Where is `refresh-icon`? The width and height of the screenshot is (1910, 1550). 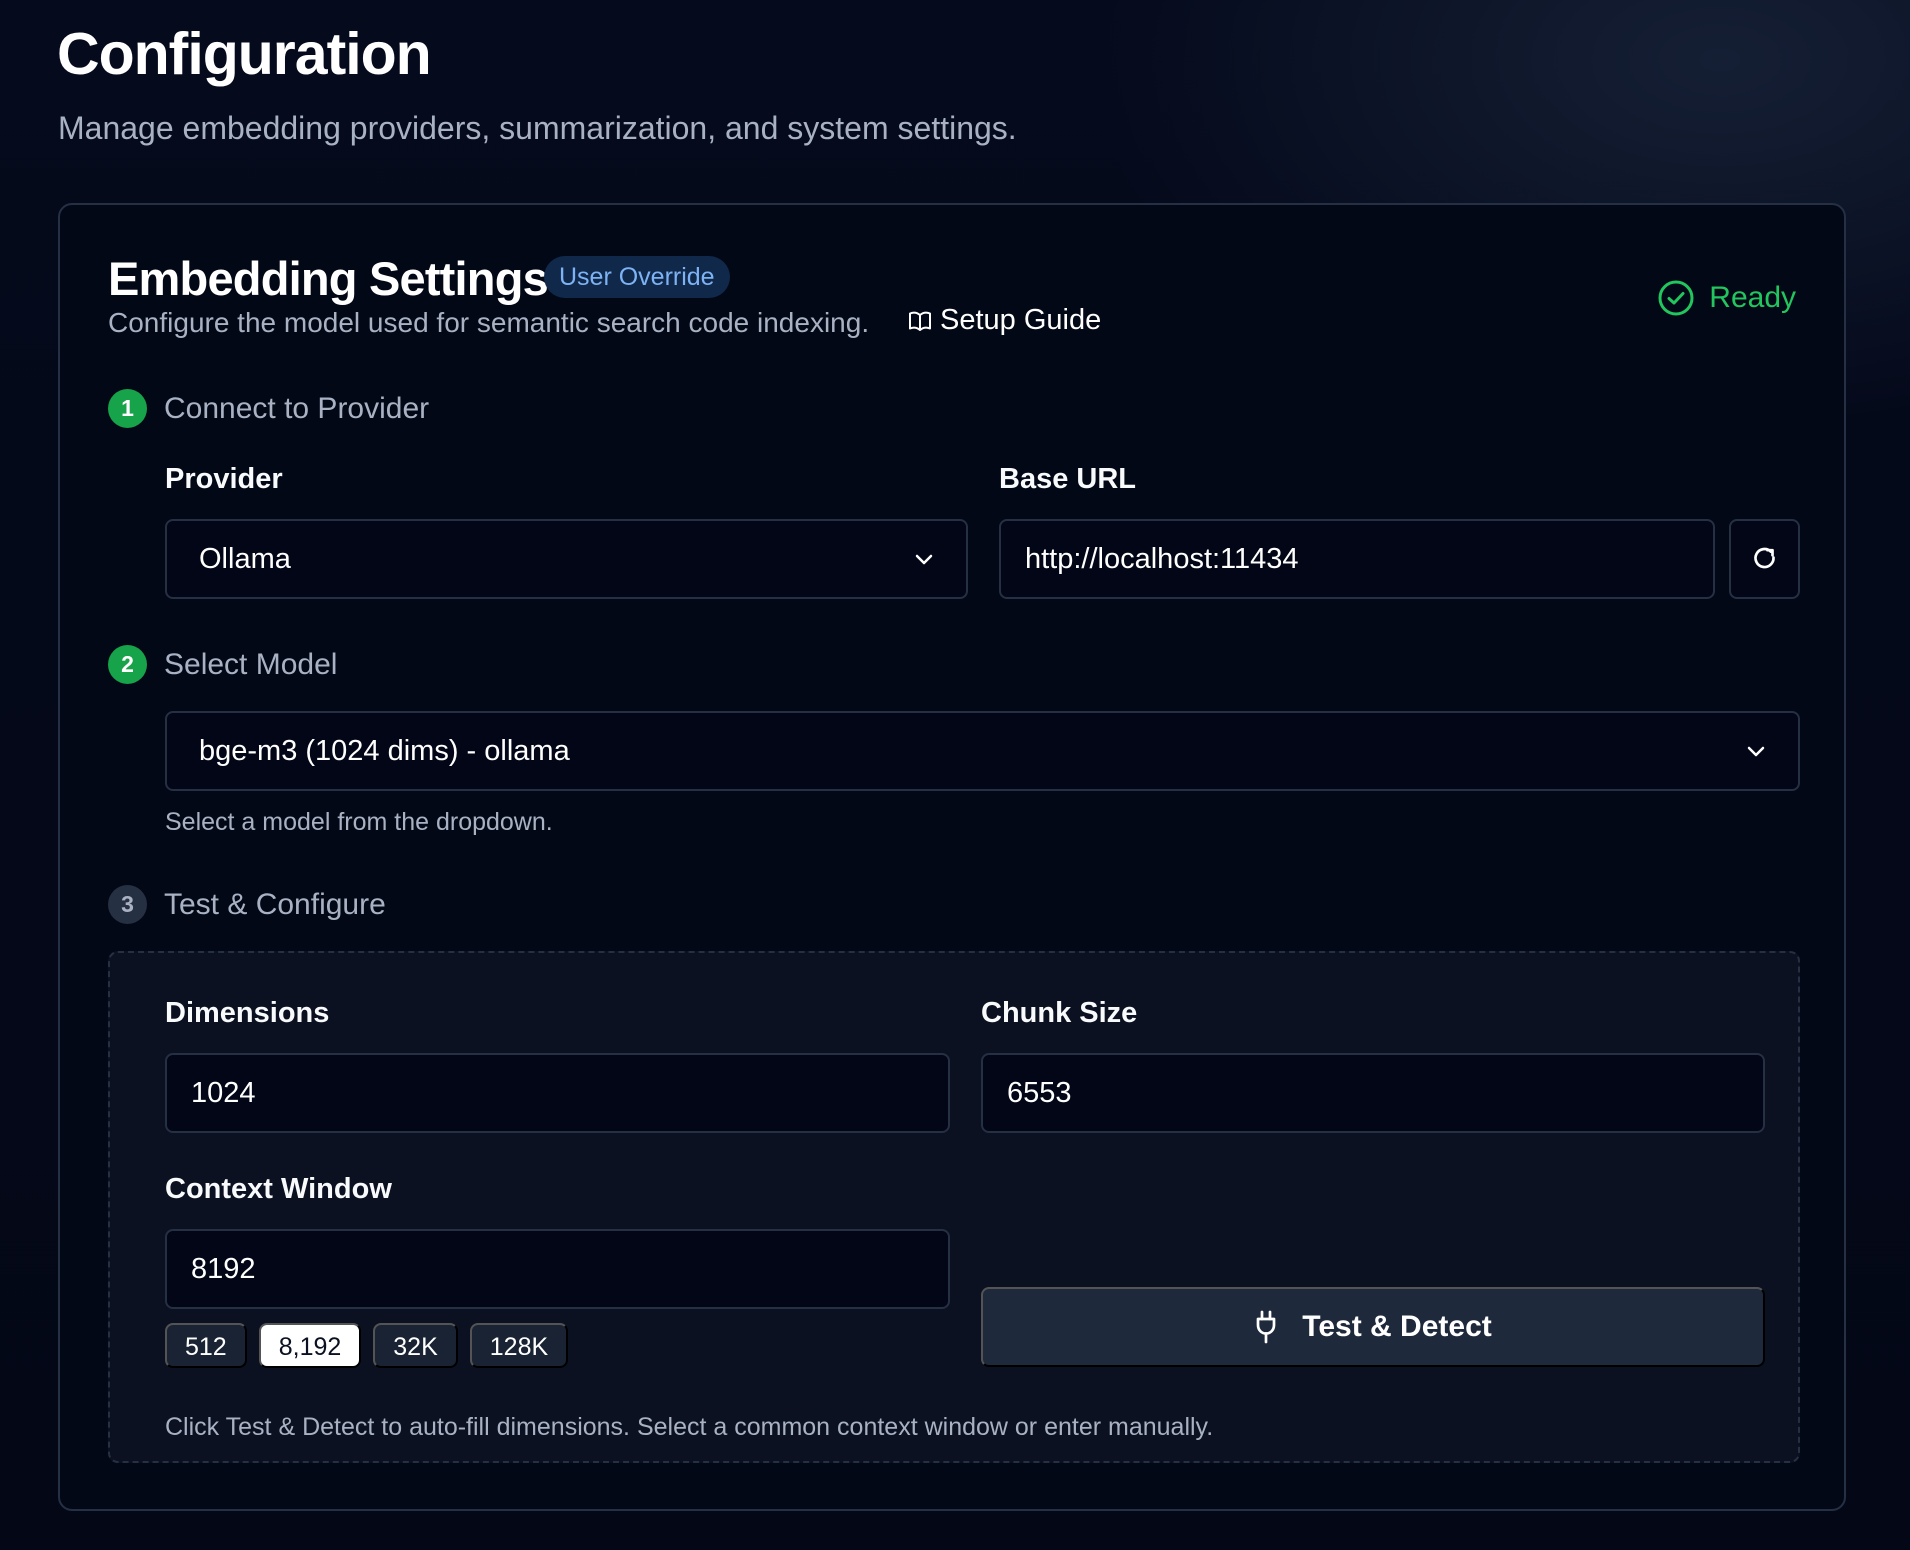
refresh-icon is located at coordinates (1764, 558).